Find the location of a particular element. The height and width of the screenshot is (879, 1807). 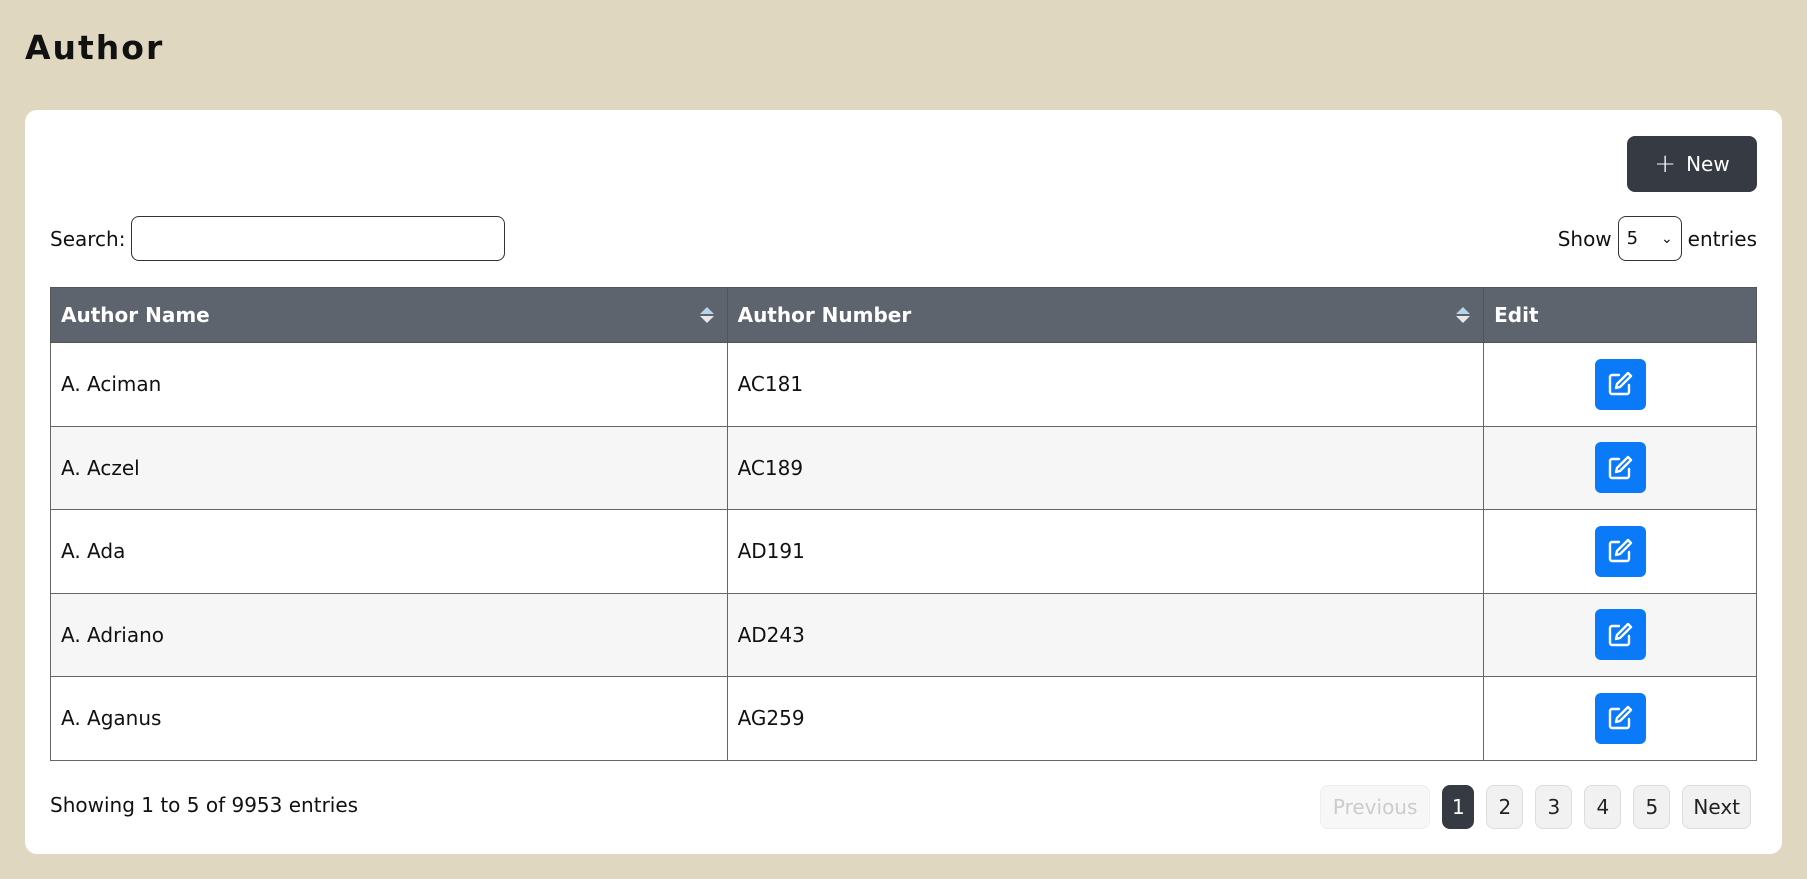

pagination: Previous 1 2 3 4 5 Next is located at coordinates (1535, 807).